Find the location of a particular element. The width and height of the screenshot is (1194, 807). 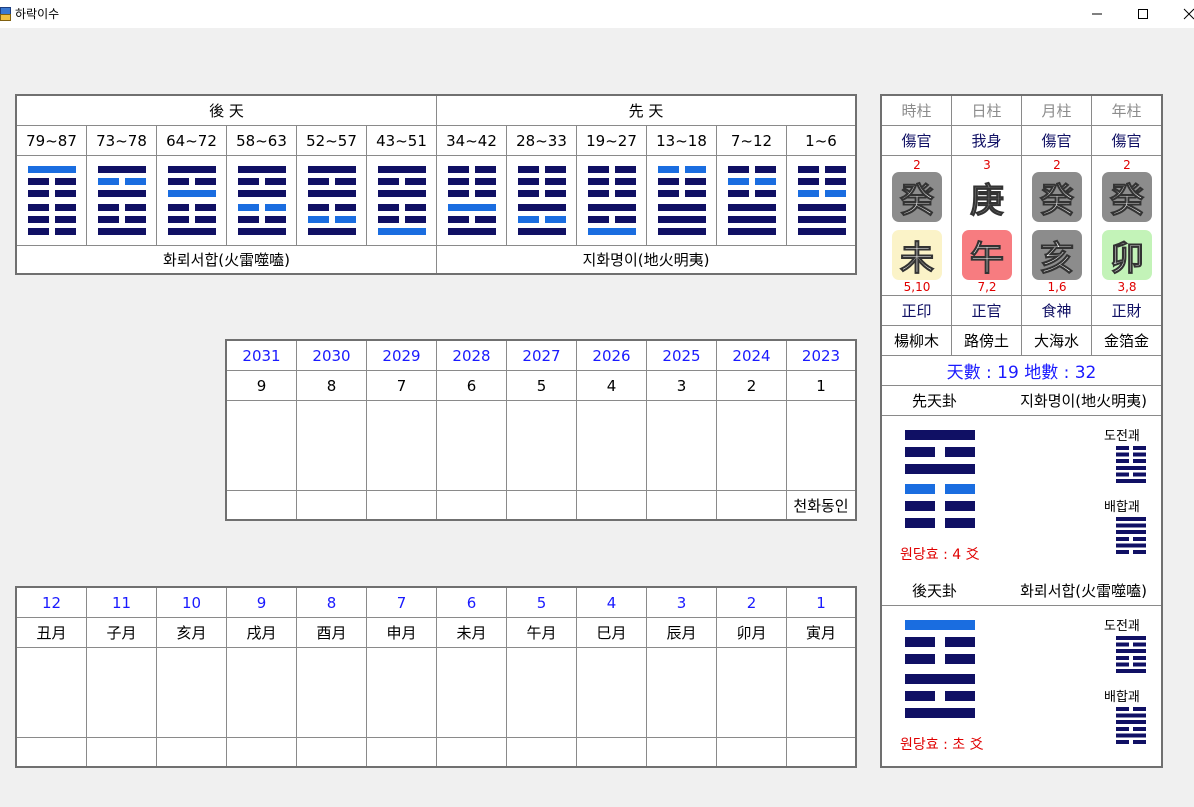

year-num-cell: 3 is located at coordinates (682, 386).